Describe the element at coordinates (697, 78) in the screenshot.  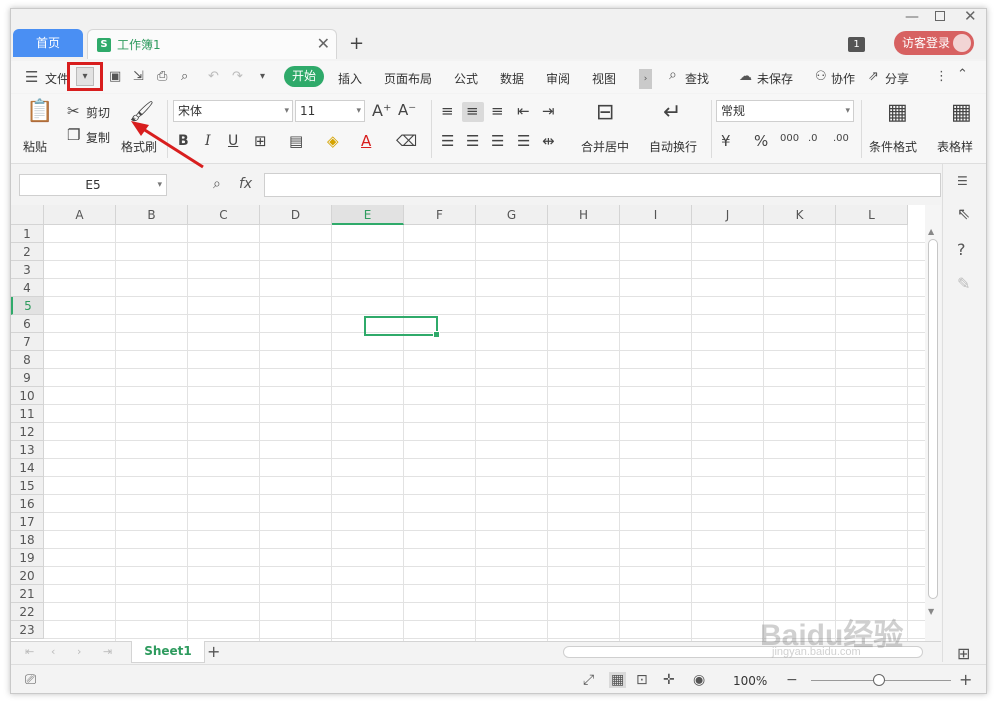
I see `search-label: 查找` at that location.